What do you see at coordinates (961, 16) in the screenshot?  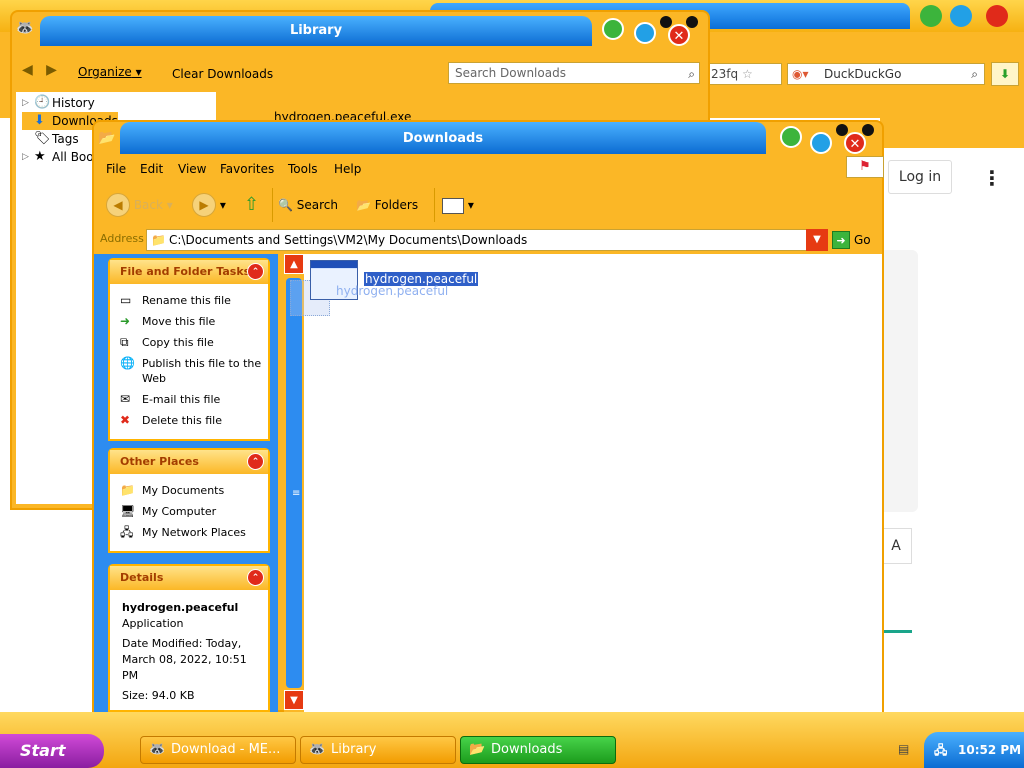 I see `browser-maximize-button` at bounding box center [961, 16].